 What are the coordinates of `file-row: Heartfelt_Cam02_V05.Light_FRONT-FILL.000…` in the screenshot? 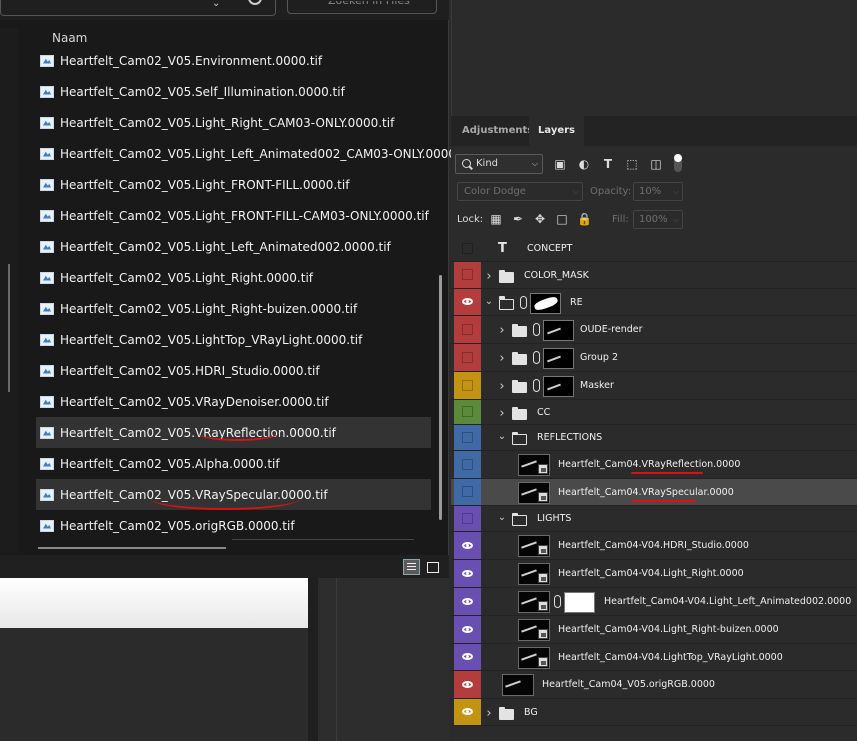 It's located at (233, 184).